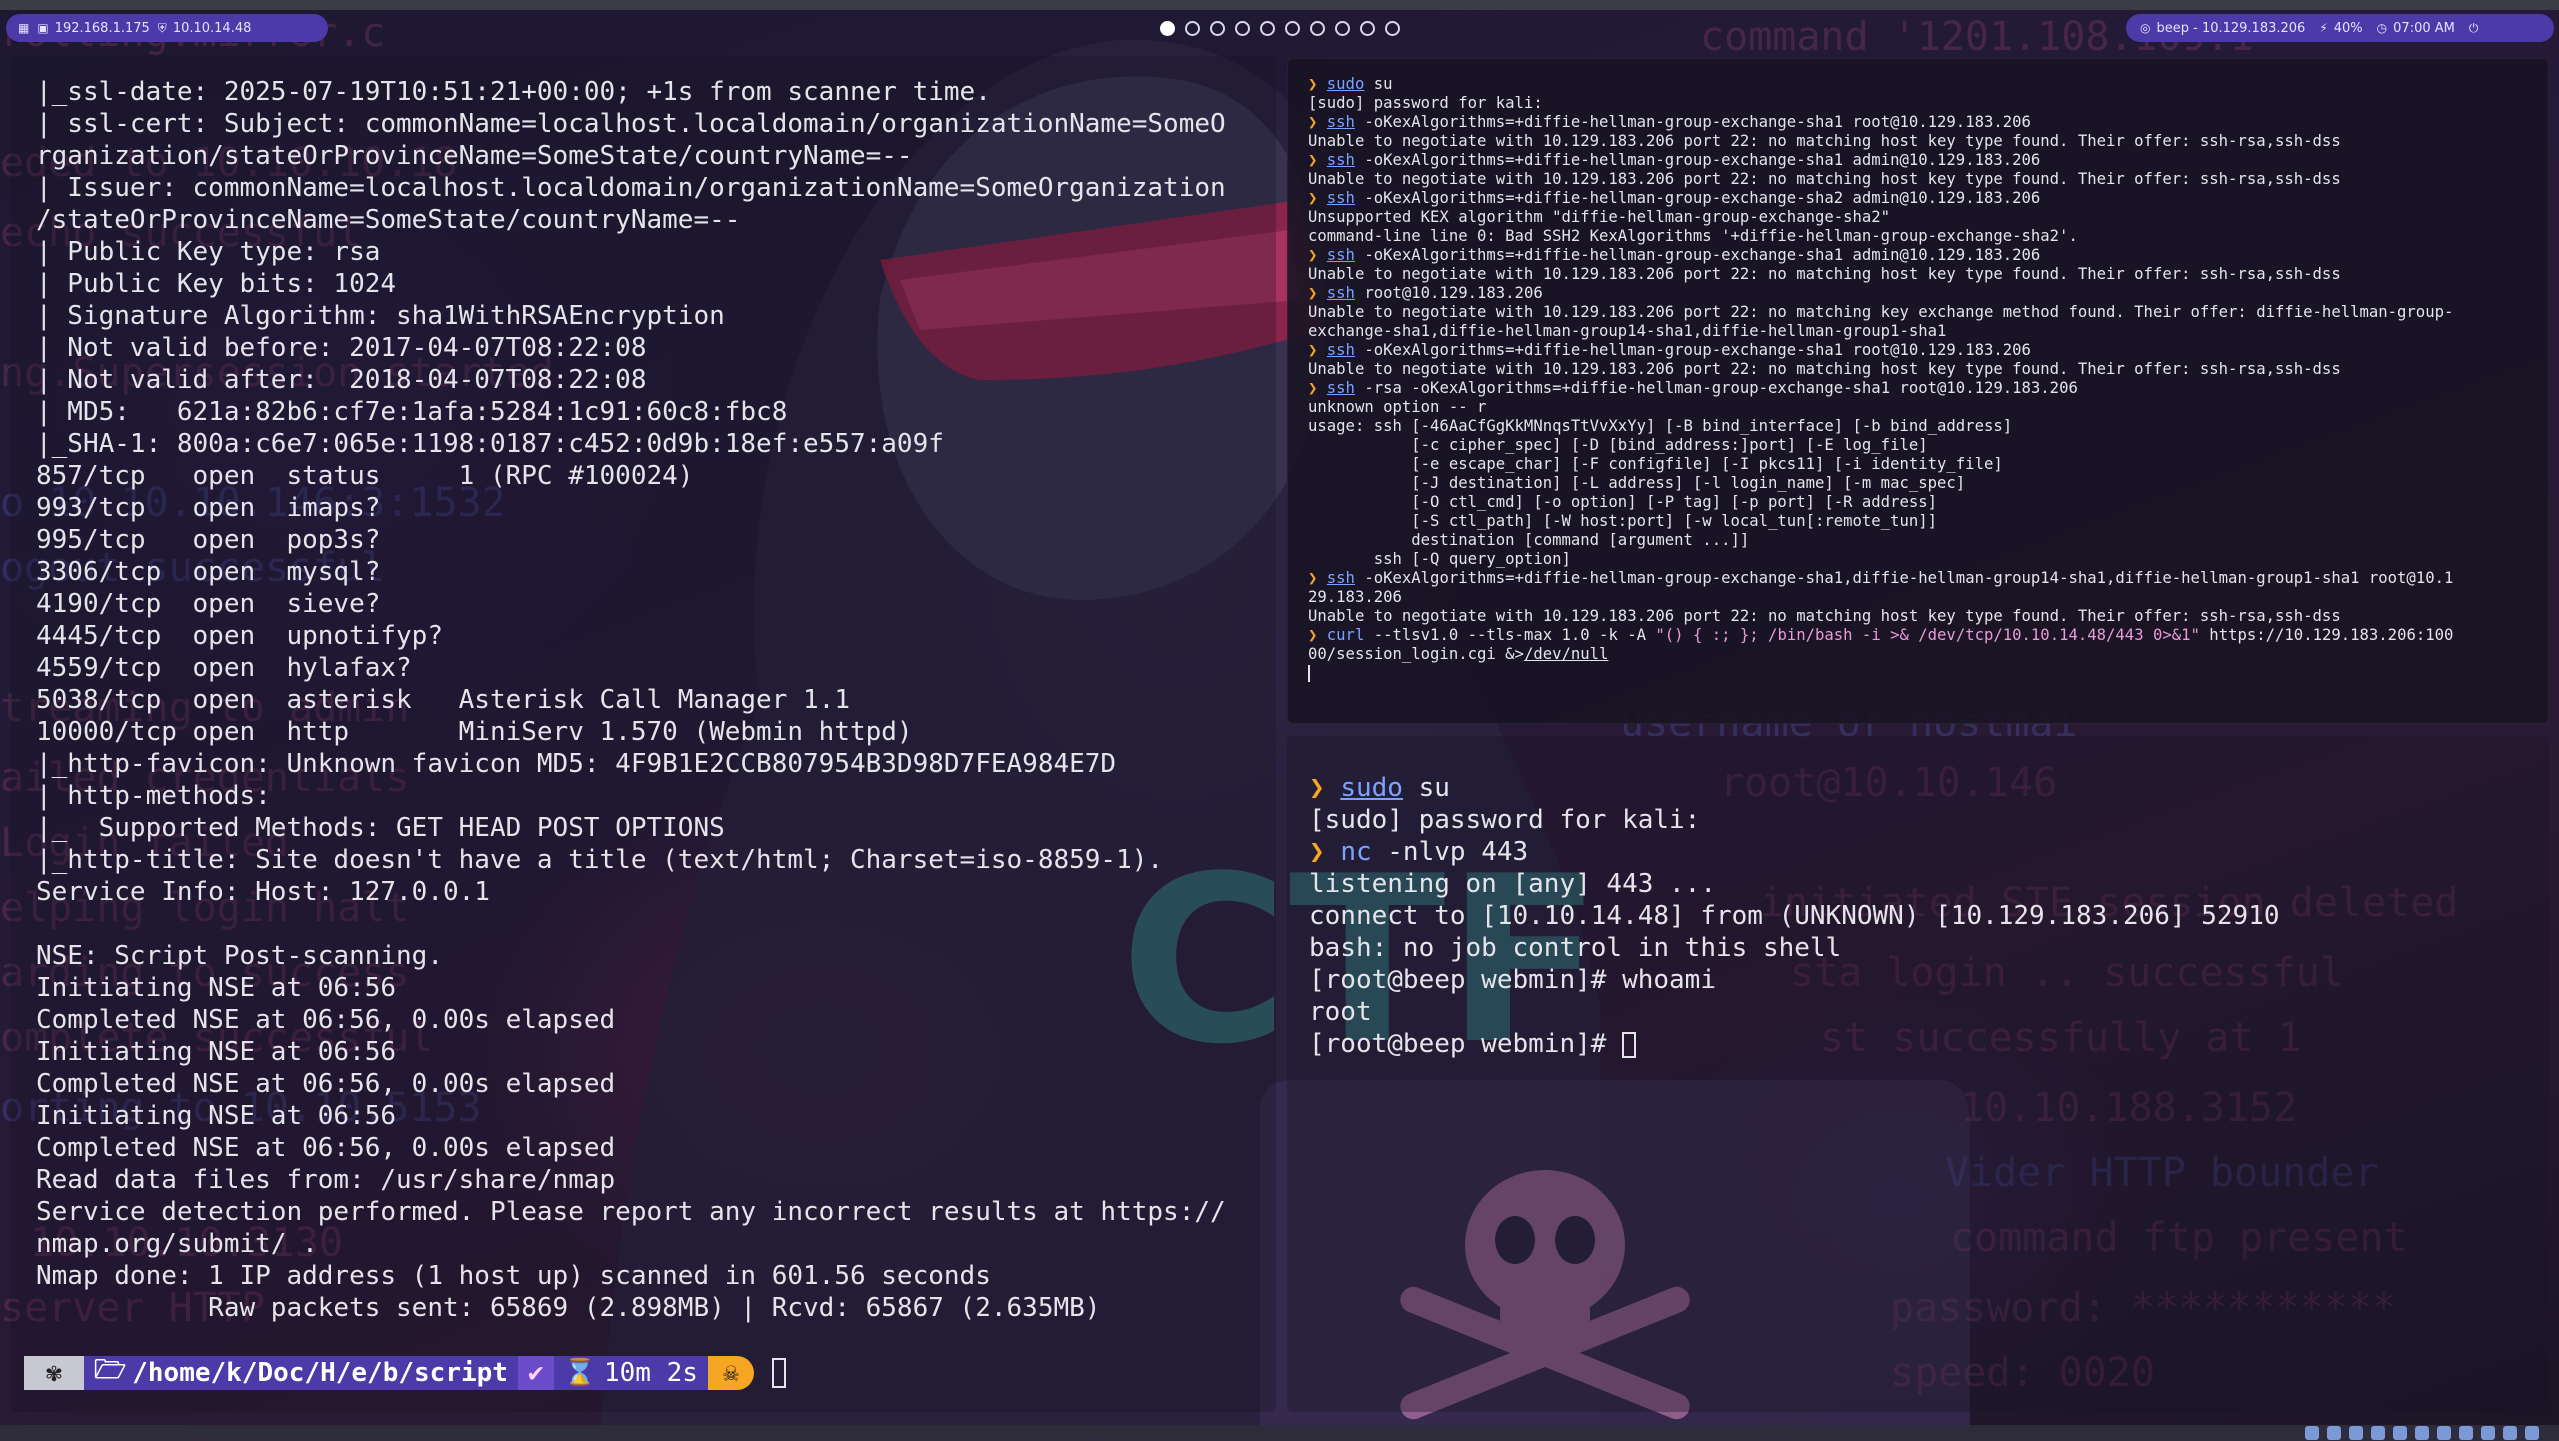 This screenshot has height=1441, width=2559. Describe the element at coordinates (239, 956) in the screenshot. I see `terminal-line: NSE: Script Post-scanning.` at that location.